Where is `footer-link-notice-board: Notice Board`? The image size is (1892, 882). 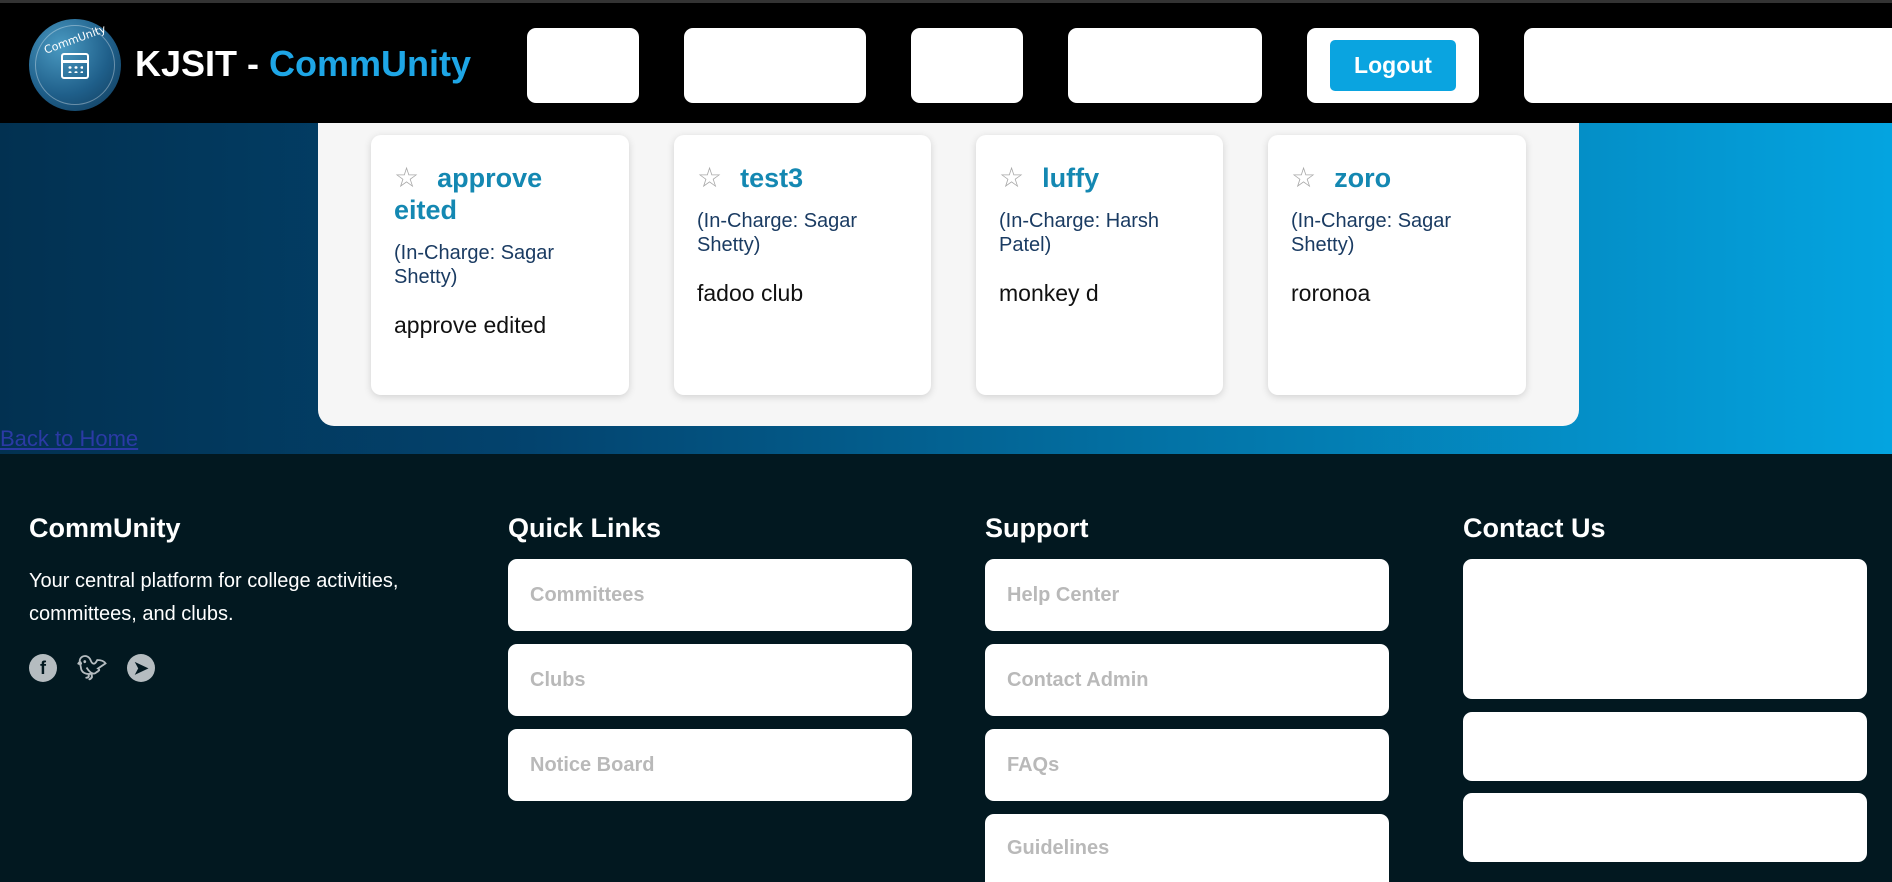
footer-link-notice-board: Notice Board is located at coordinates (710, 765).